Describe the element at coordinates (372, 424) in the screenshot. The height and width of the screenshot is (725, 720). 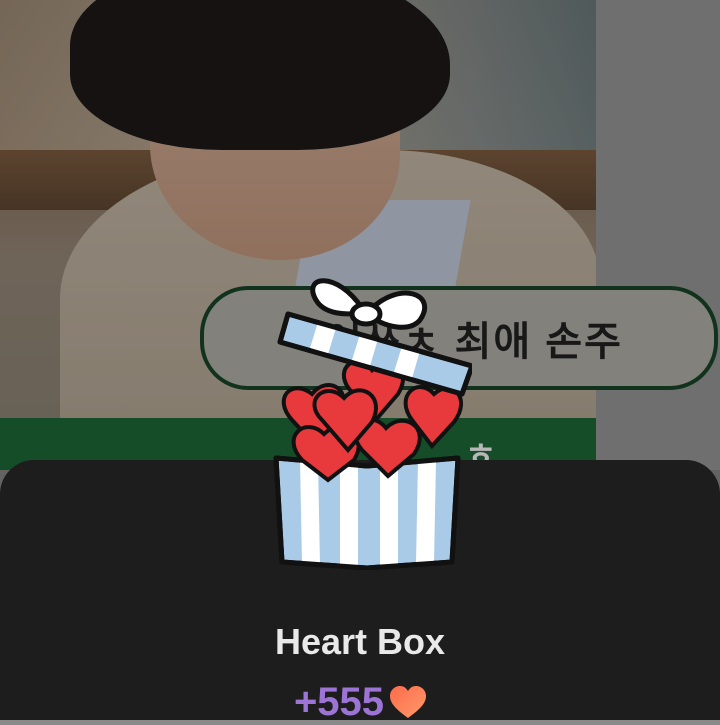
I see `gift-box-icon` at that location.